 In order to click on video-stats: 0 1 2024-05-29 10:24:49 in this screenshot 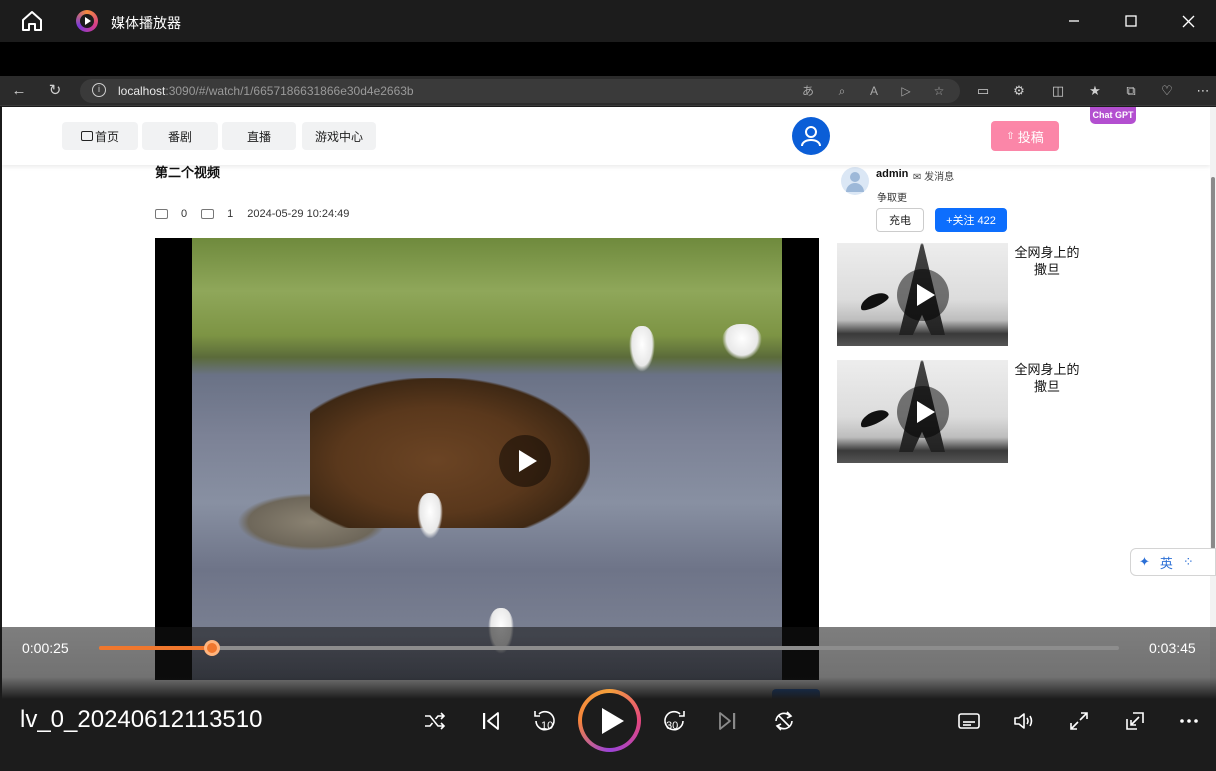, I will do `click(259, 214)`.